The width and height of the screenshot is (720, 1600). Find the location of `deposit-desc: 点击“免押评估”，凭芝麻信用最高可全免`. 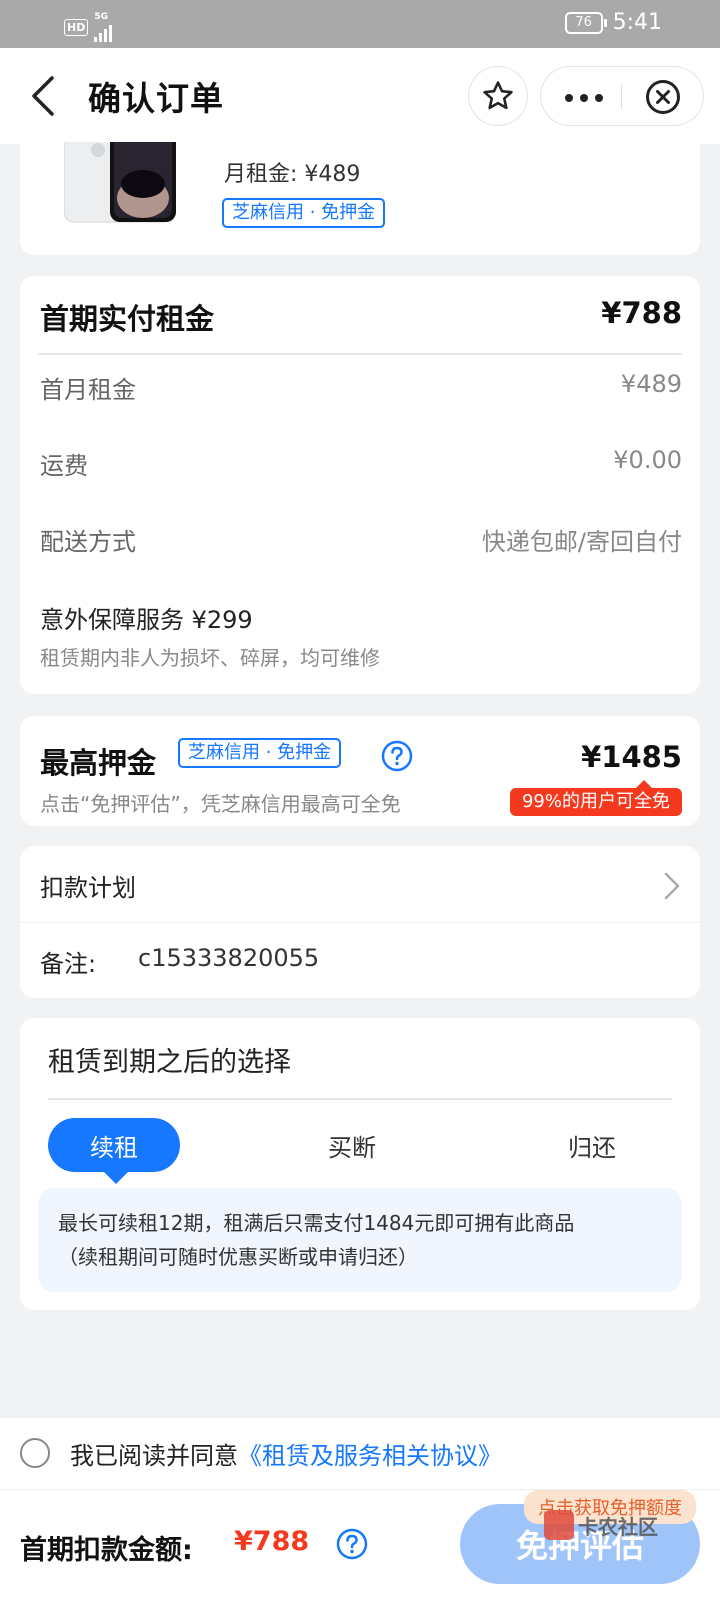

deposit-desc: 点击“免押评估”，凭芝麻信用最高可全免 is located at coordinates (220, 804).